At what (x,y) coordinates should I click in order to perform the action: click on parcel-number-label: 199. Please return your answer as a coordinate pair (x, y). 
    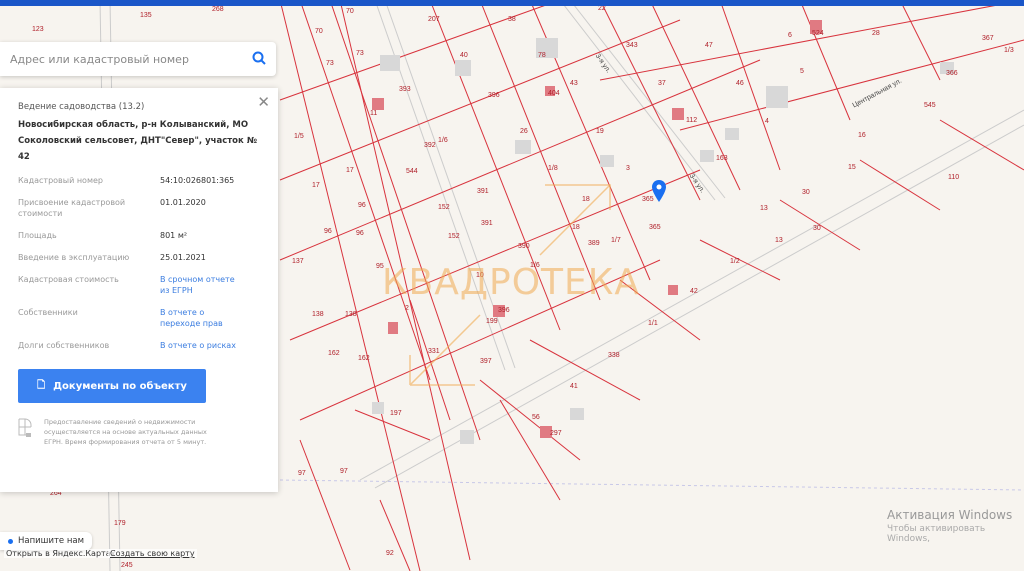
    Looking at the image, I should click on (492, 321).